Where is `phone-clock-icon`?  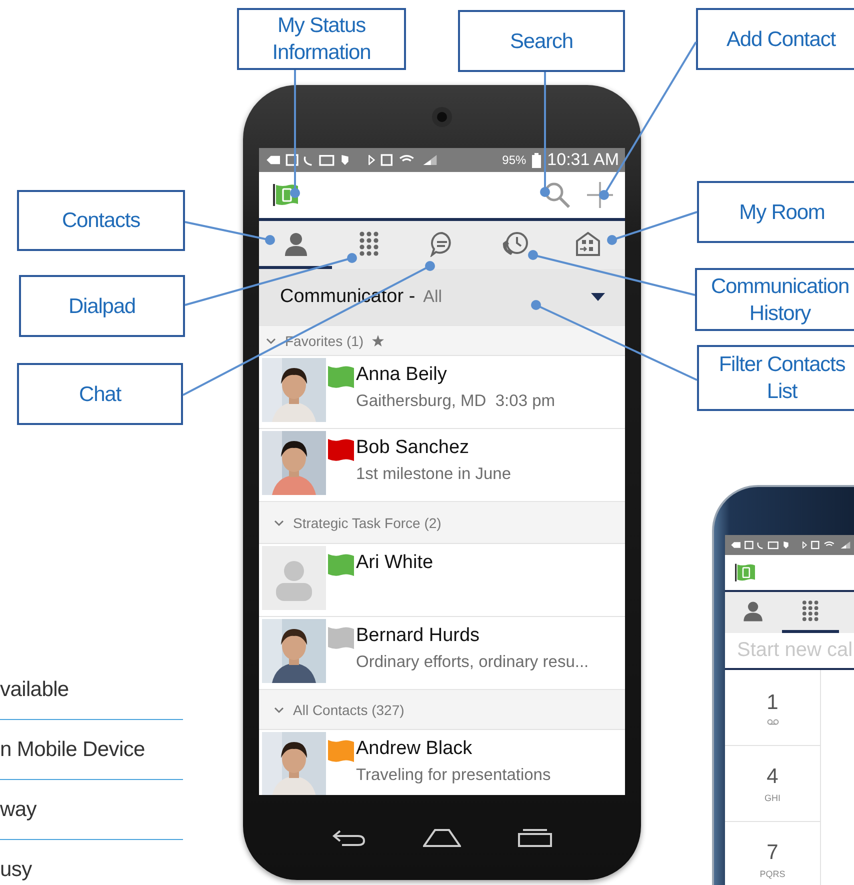 phone-clock-icon is located at coordinates (515, 243).